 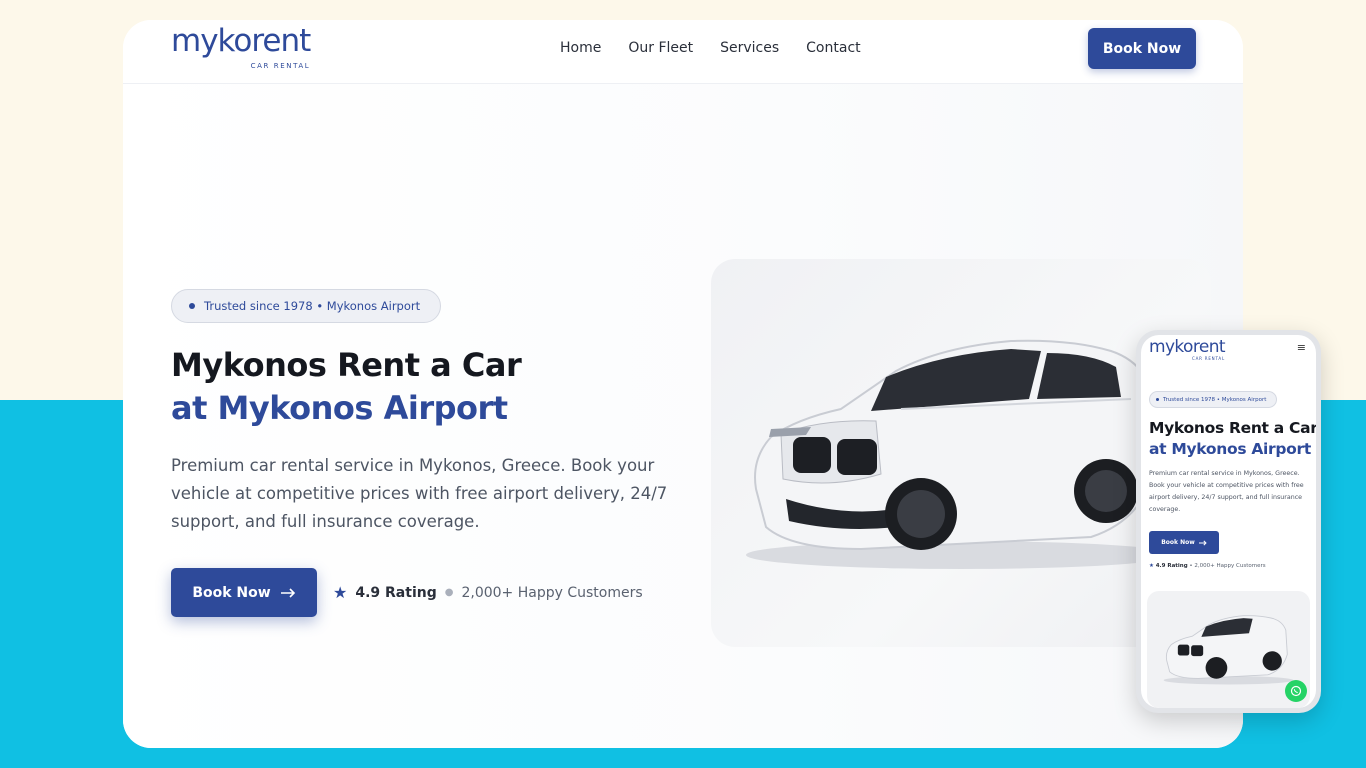 I want to click on mobile-arrow-right-icon, so click(x=1202, y=542).